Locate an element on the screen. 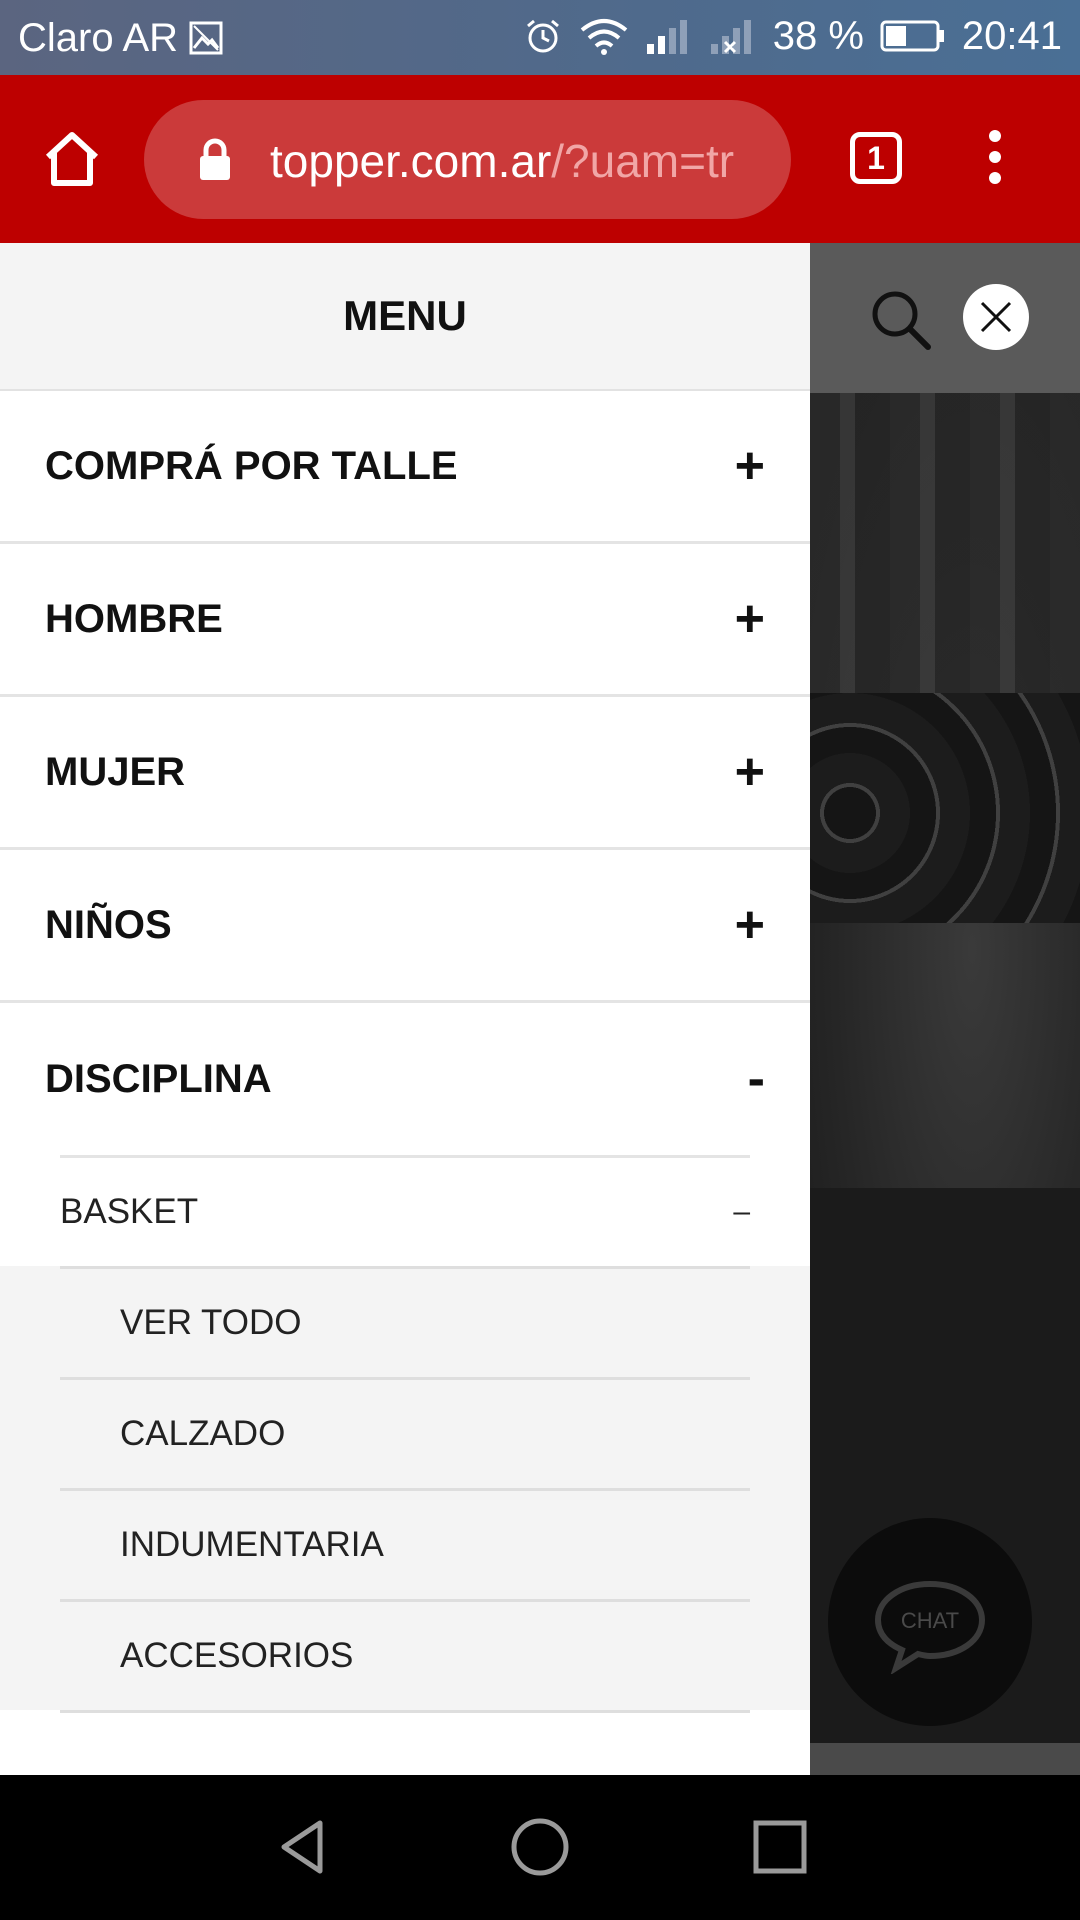 This screenshot has height=1920, width=1080. submenu-link-ver-todo: VER TODO is located at coordinates (405, 1321).